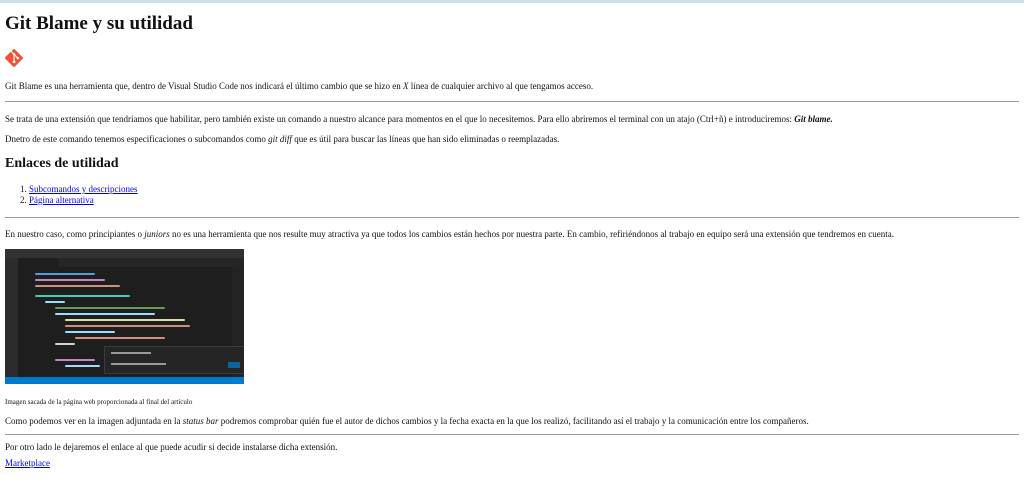 The image size is (1024, 478). I want to click on juniors-emphasis: juniors, so click(157, 234).